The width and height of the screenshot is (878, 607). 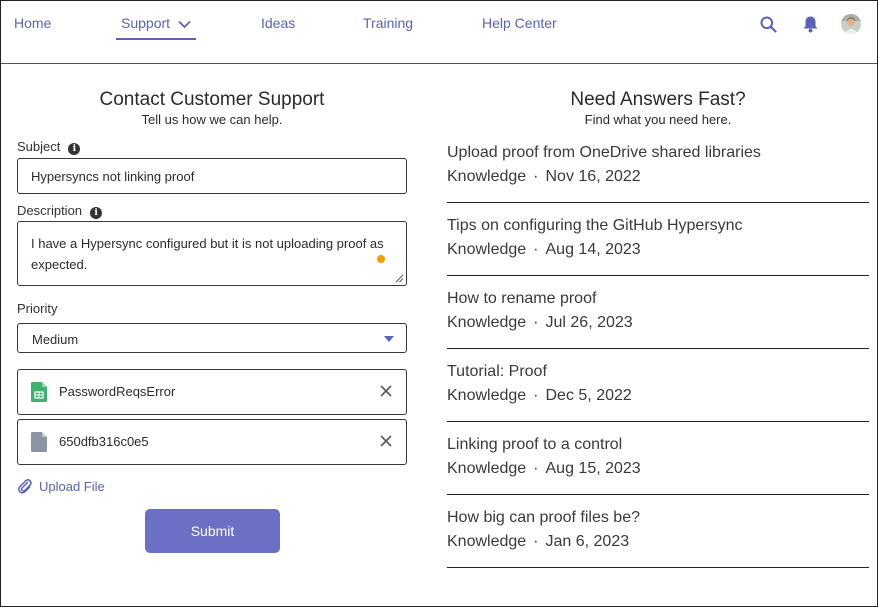 I want to click on article-item: Tutorial: Proof Knowledge · Dec 5, 2022, so click(x=658, y=392).